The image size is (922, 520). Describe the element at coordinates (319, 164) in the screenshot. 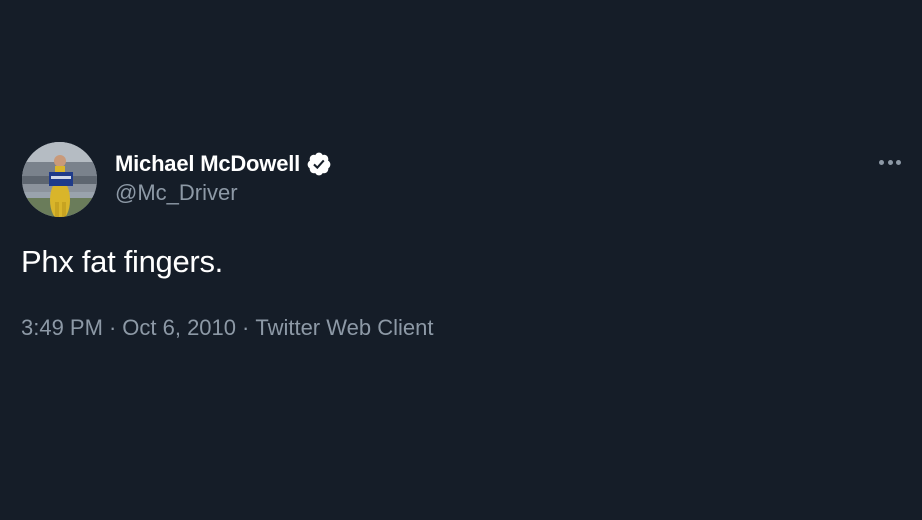

I see `verified-badge-icon` at that location.